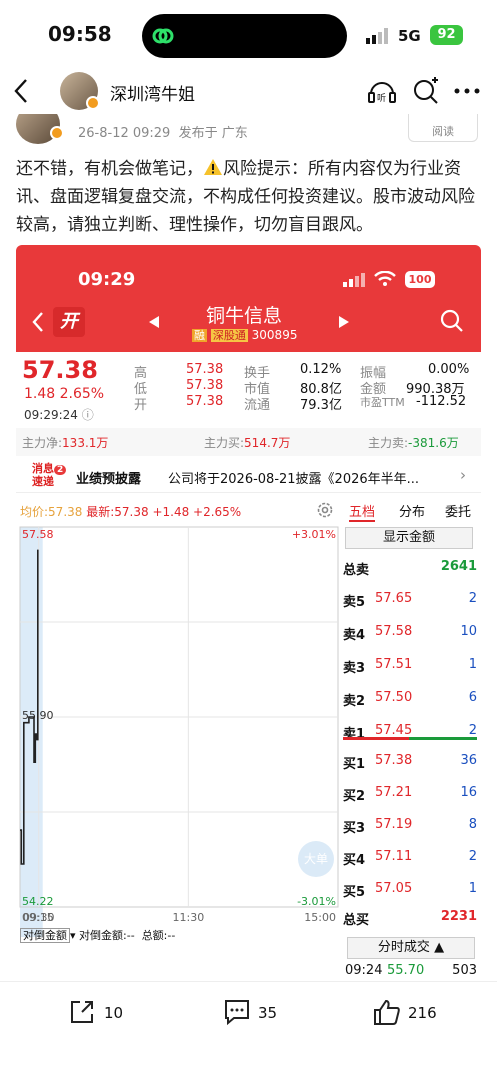 This screenshot has width=497, height=1080. I want to click on flow-net-label: 主力净:, so click(42, 443).